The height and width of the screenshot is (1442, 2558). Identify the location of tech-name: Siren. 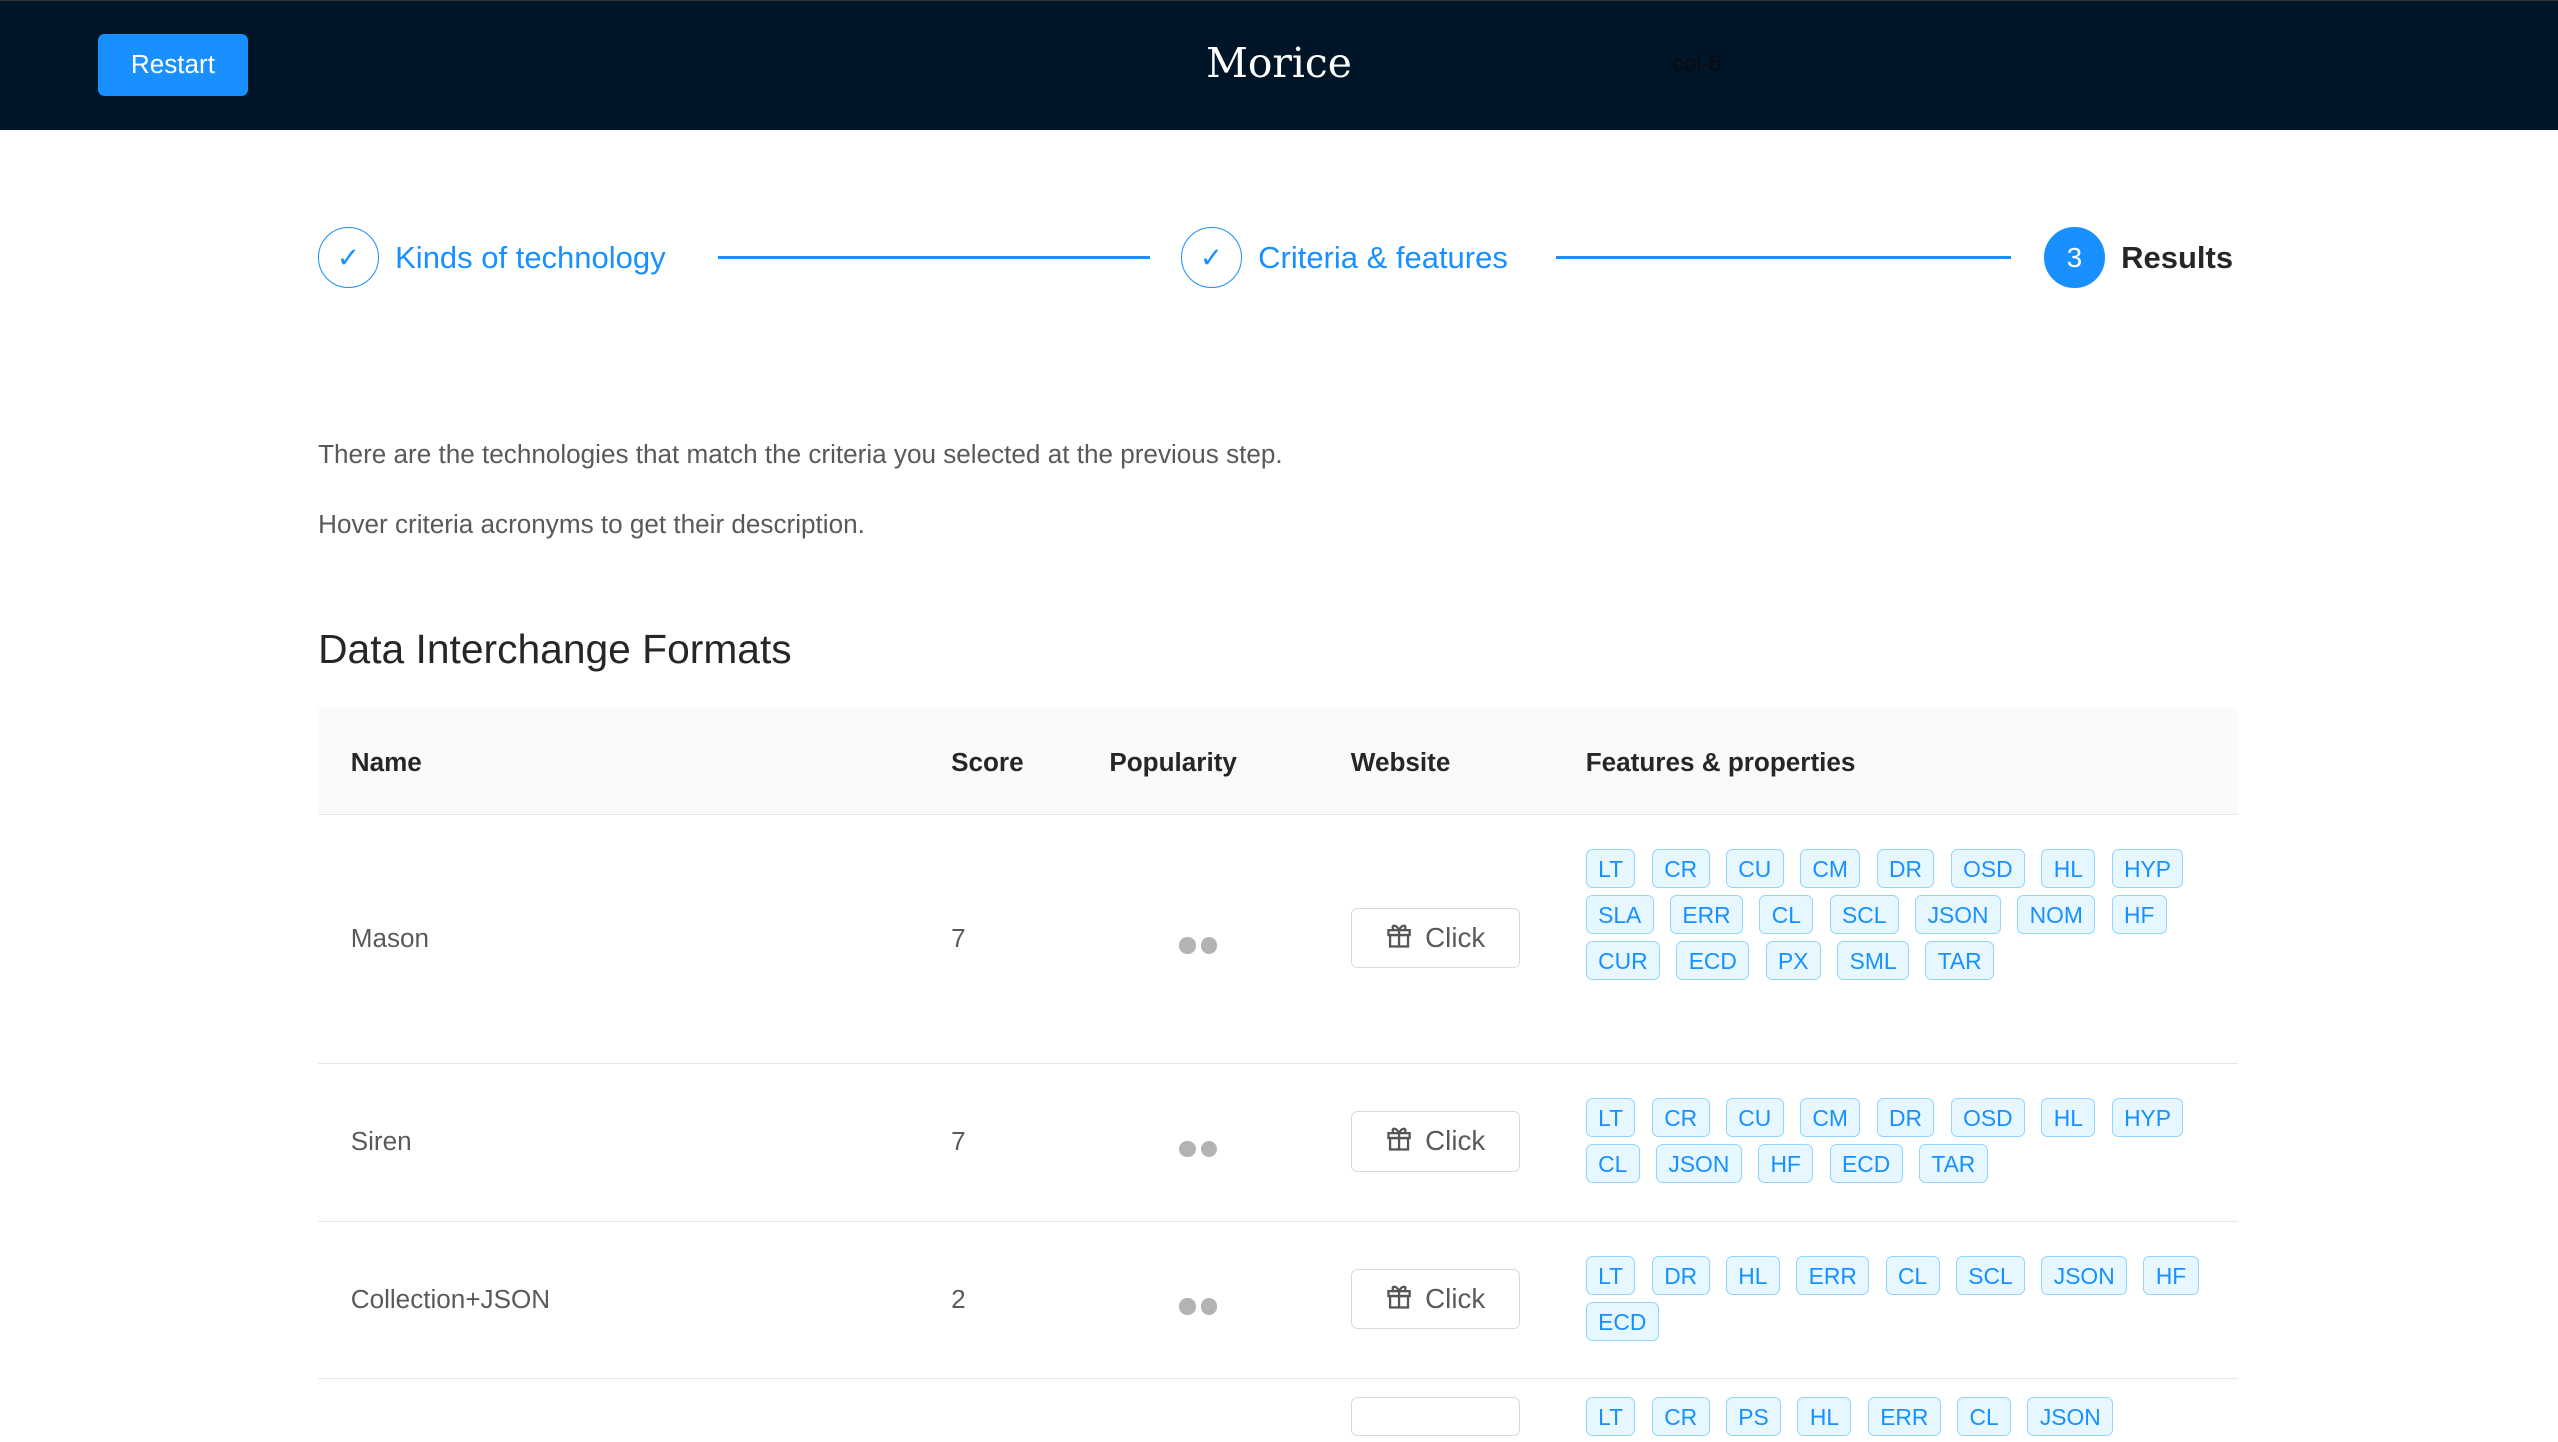
(381, 1141).